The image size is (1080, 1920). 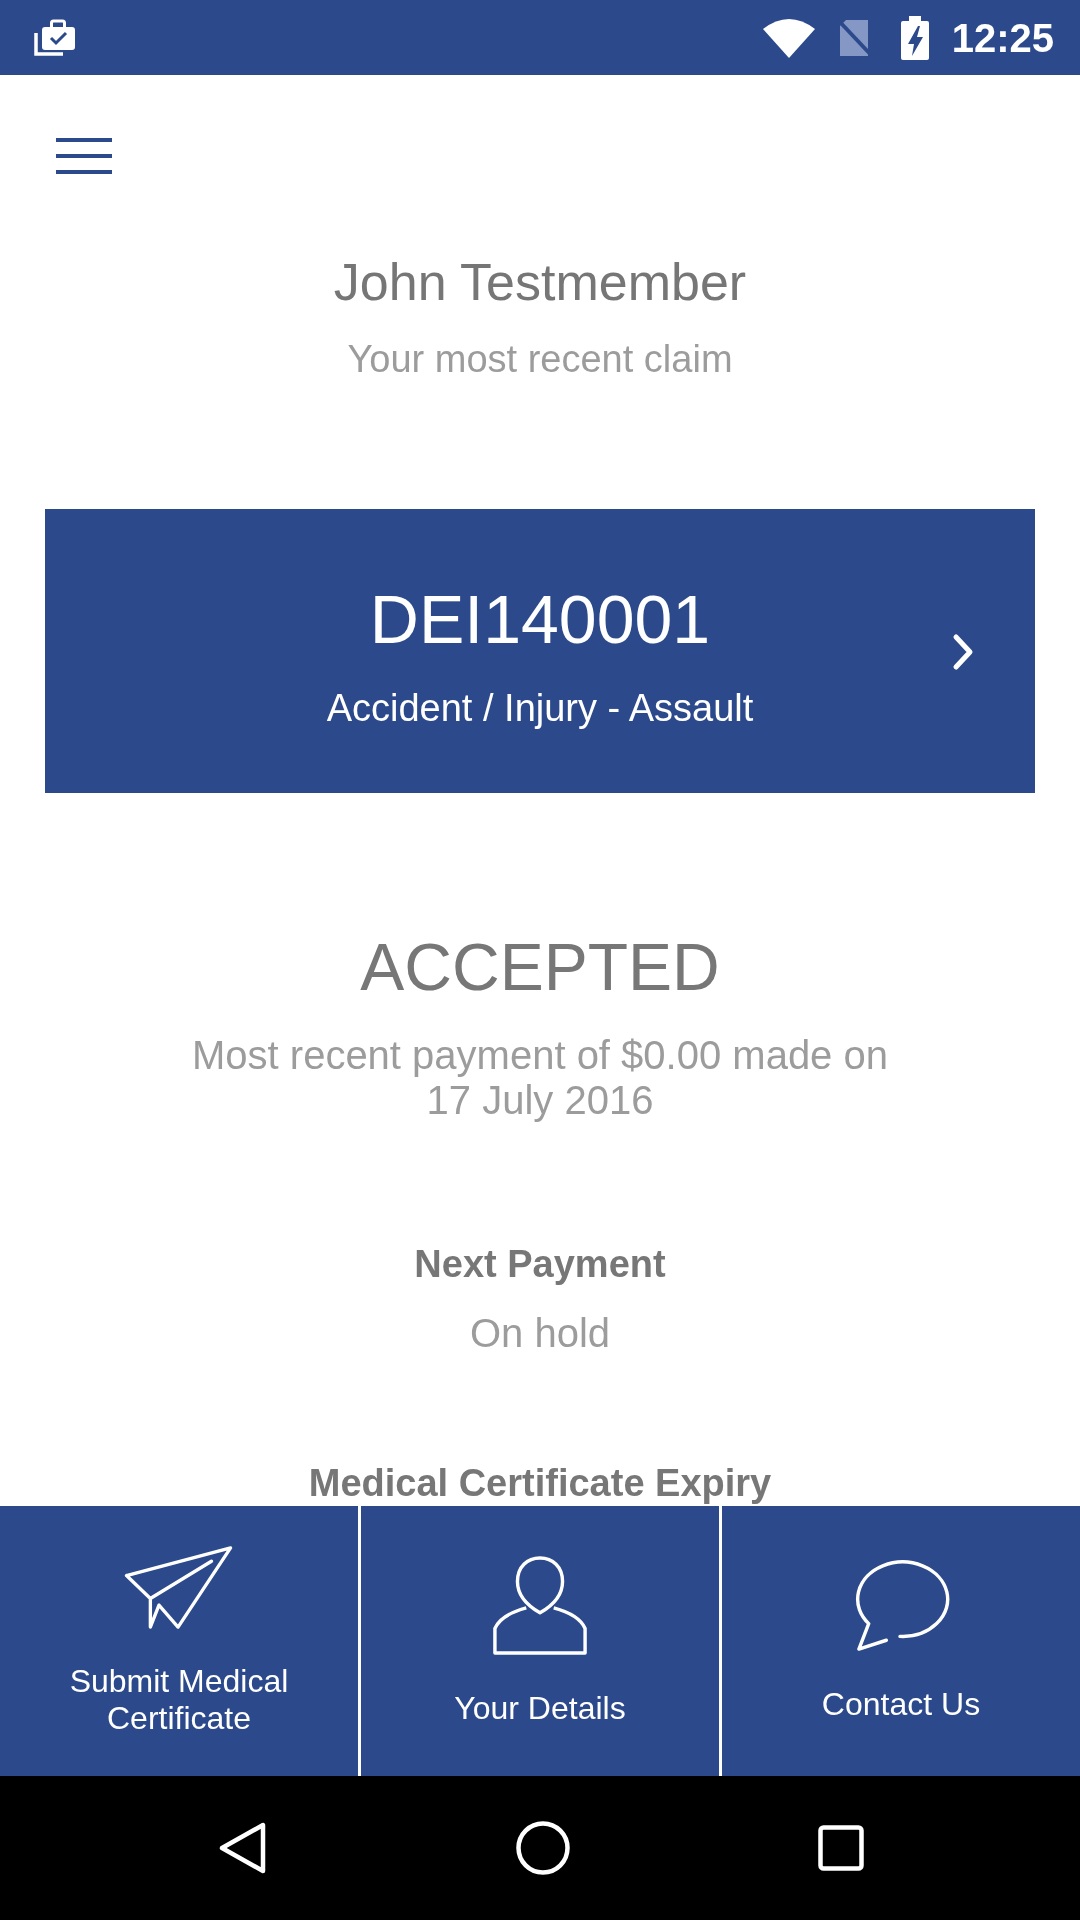 What do you see at coordinates (540, 619) in the screenshot?
I see `claim-number: DEI140001` at bounding box center [540, 619].